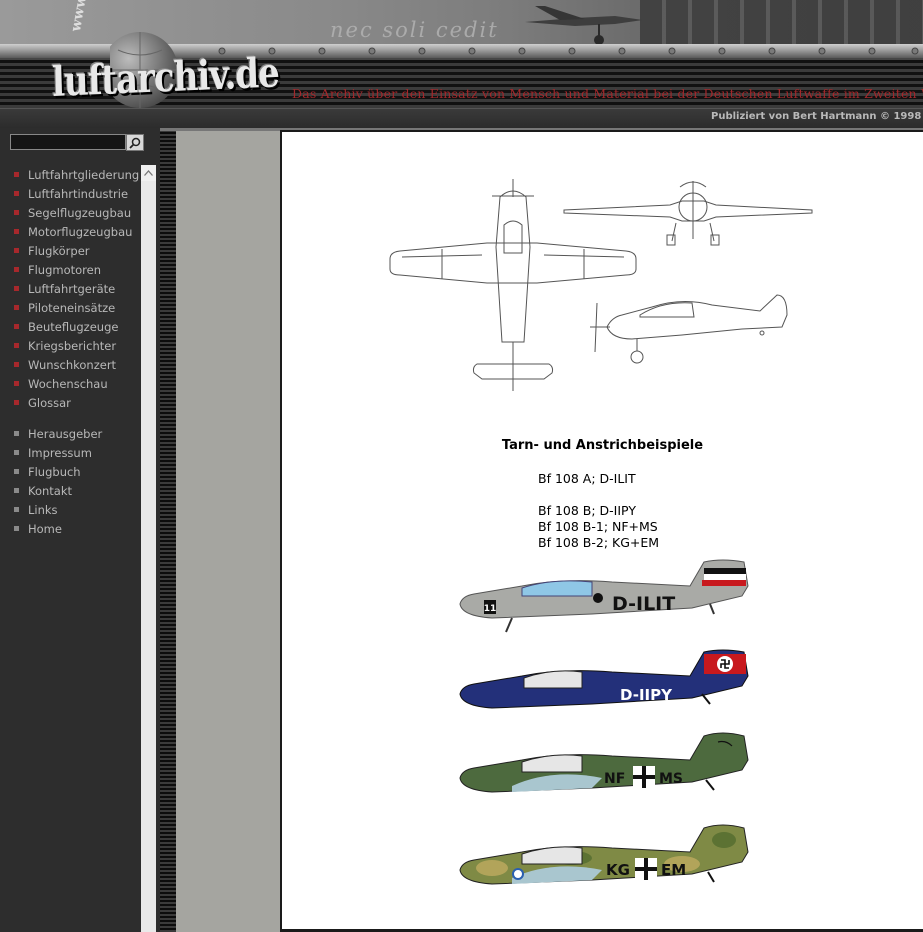  I want to click on nav-item-label: Links, so click(43, 509).